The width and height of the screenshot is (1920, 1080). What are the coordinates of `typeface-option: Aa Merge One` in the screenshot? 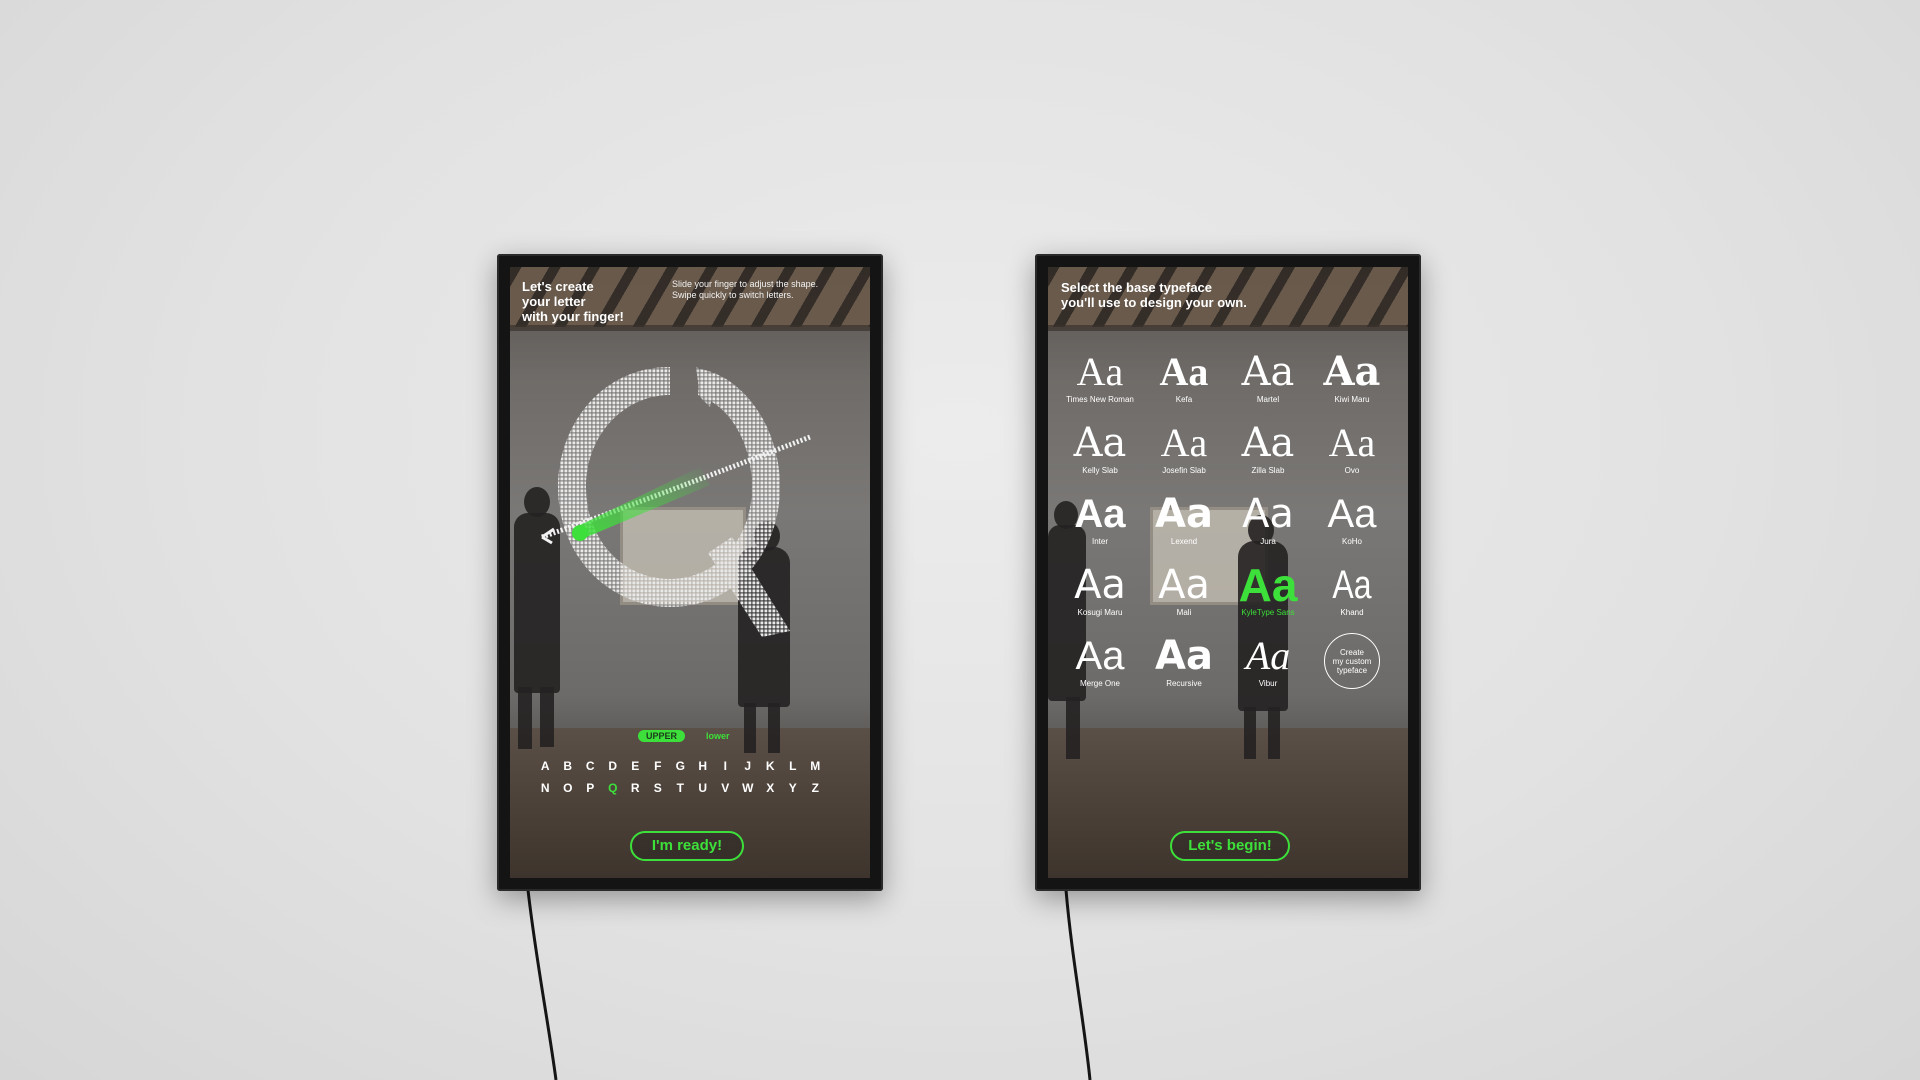 It's located at (1100, 660).